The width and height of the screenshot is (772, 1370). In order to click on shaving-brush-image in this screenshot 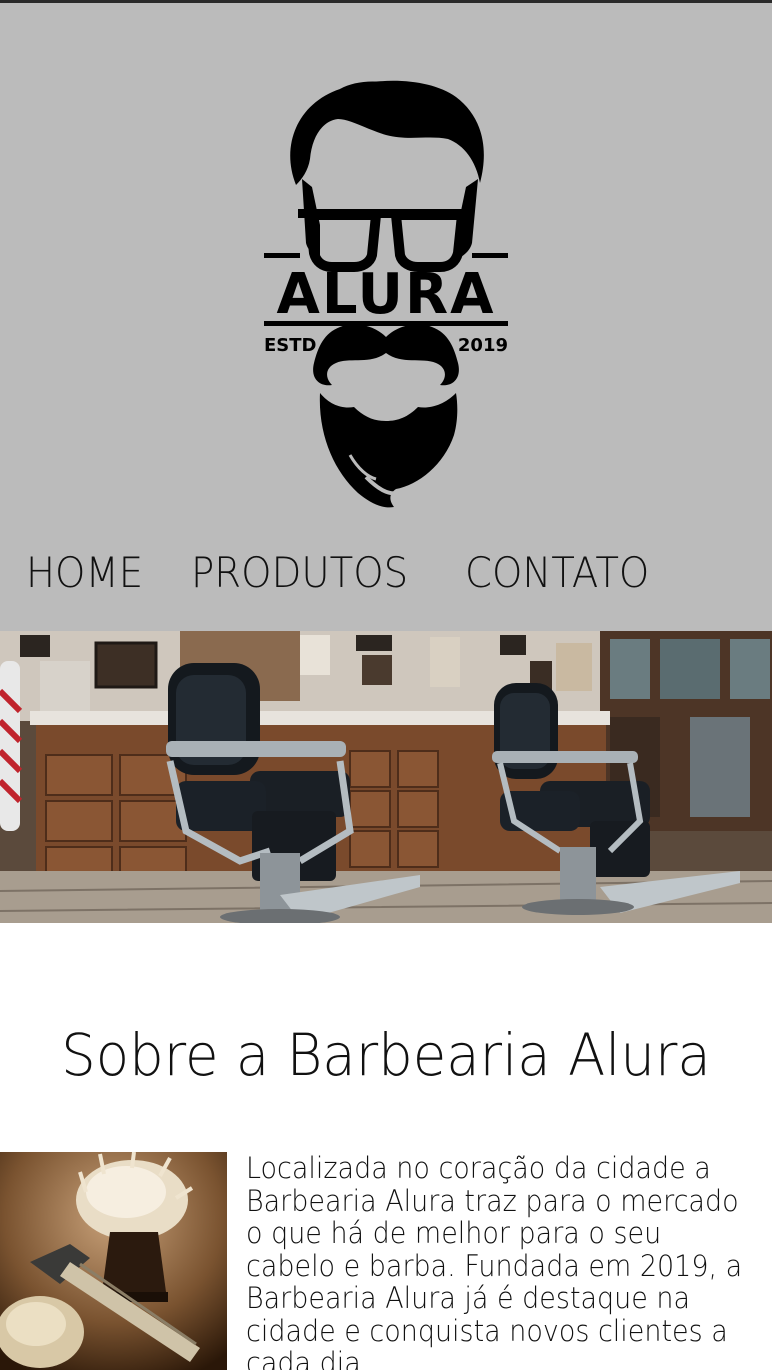, I will do `click(113, 1261)`.